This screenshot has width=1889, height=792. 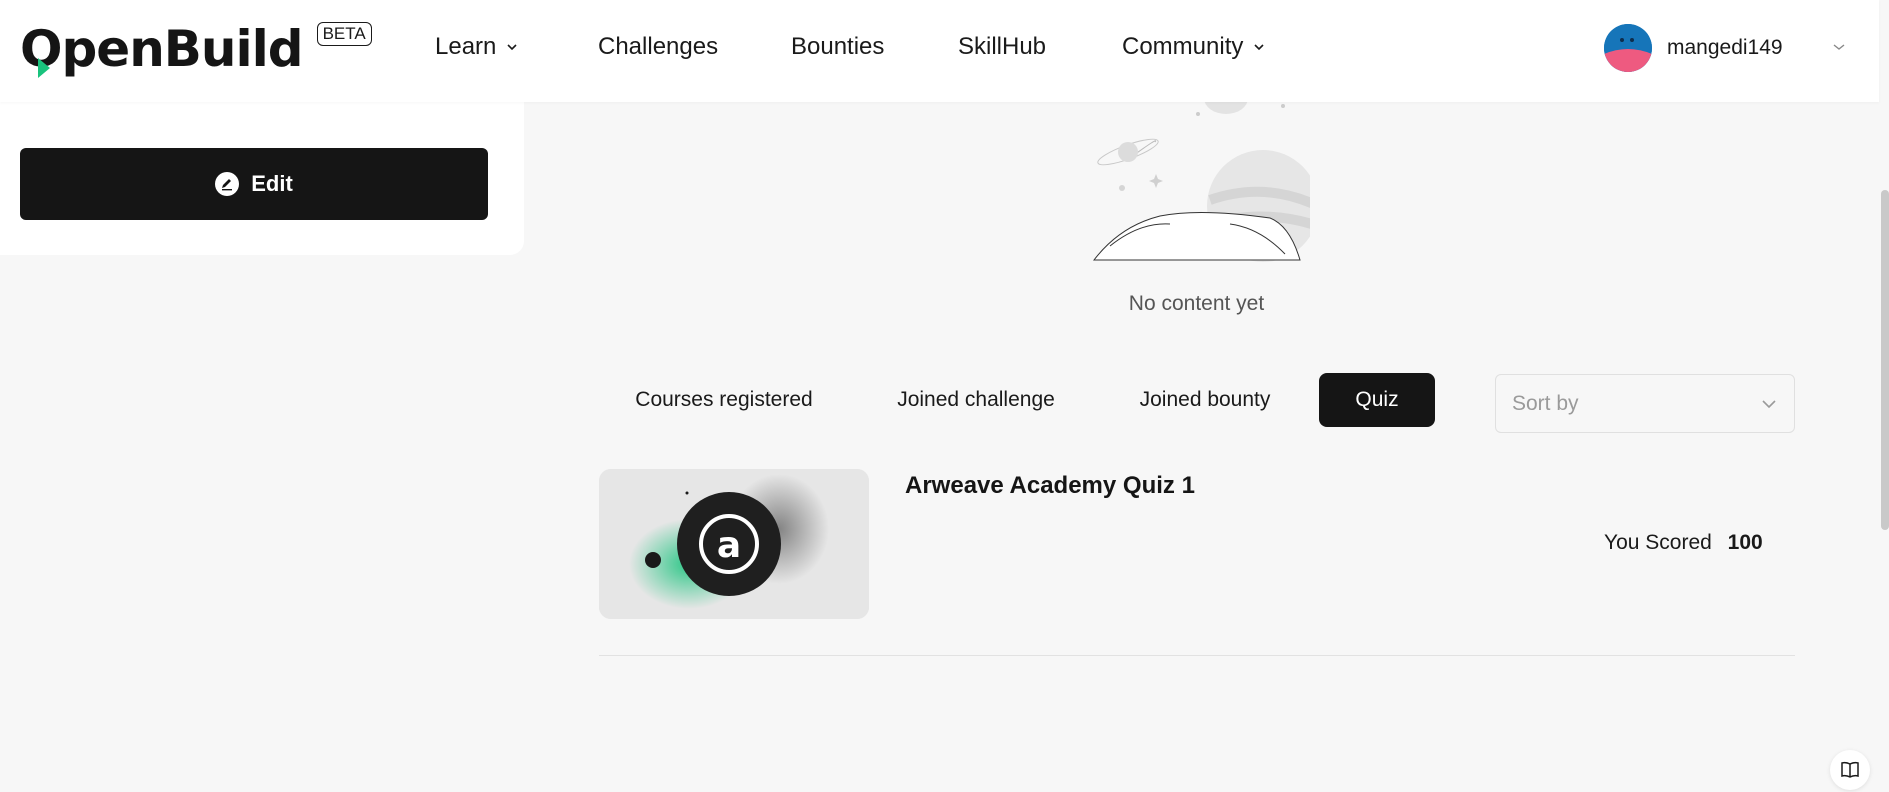 What do you see at coordinates (1745, 542) in the screenshot?
I see `score-value: 100` at bounding box center [1745, 542].